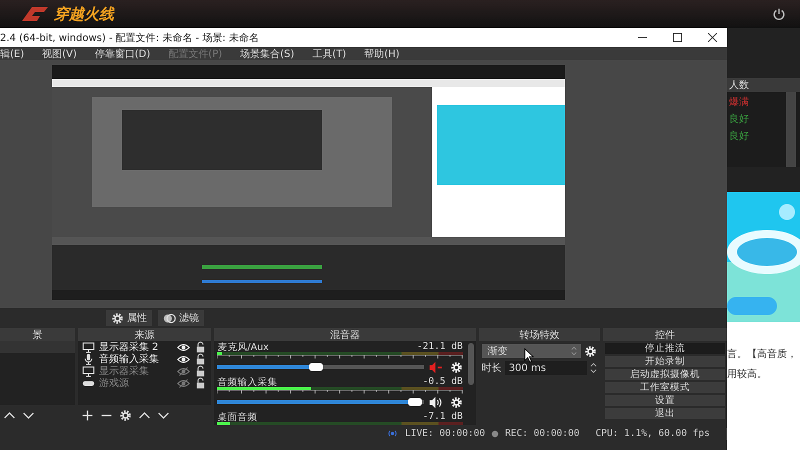  Describe the element at coordinates (382, 53) in the screenshot. I see `menu-item: 帮助(H)` at that location.